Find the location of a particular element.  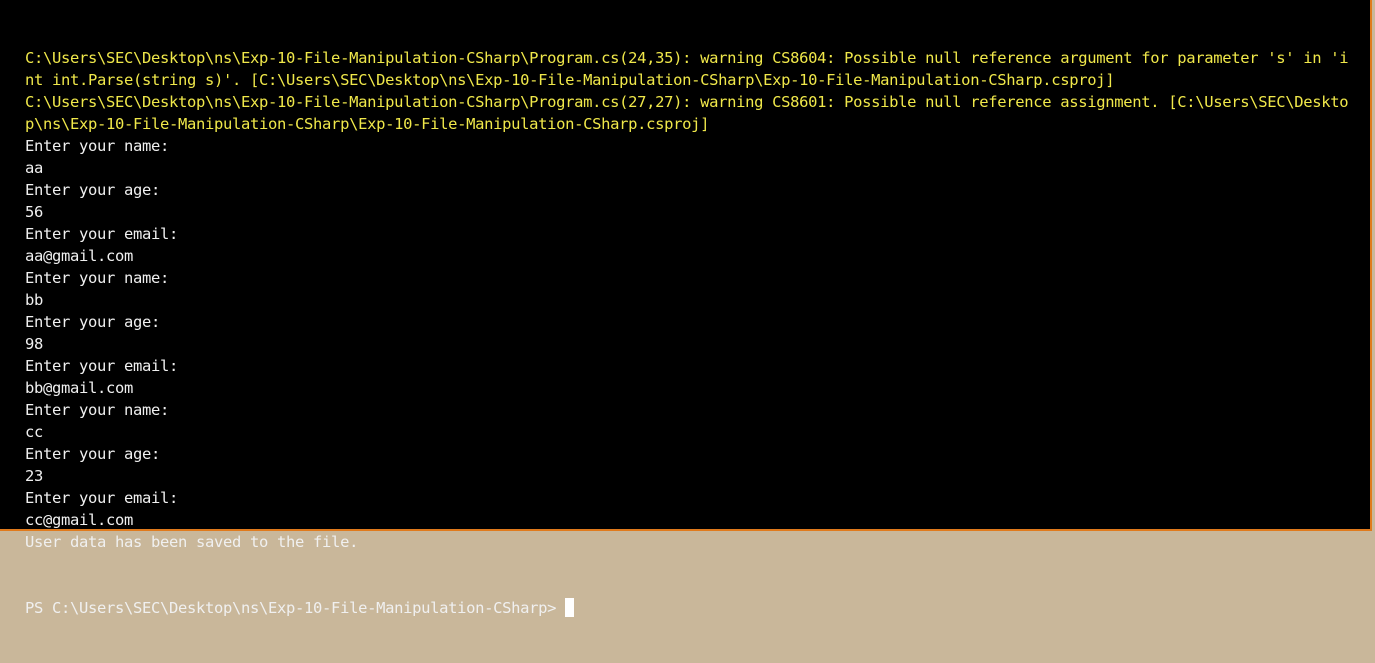

output-line: aa@gmail.com is located at coordinates (79, 256).